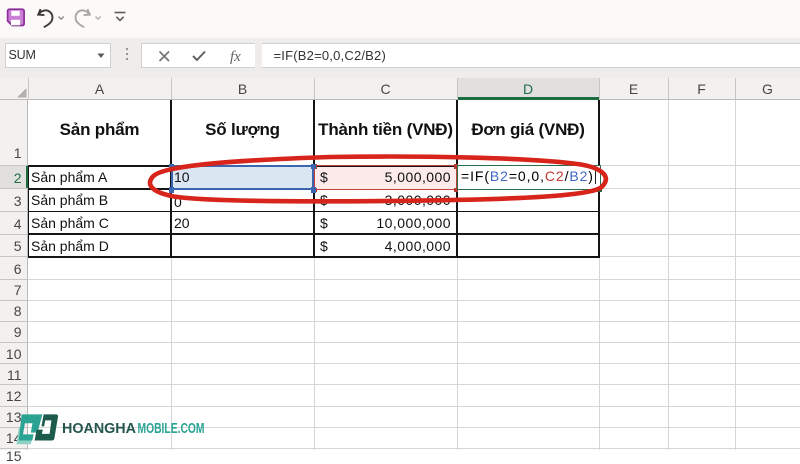  I want to click on svg-text: HOANGHA, so click(99, 429).